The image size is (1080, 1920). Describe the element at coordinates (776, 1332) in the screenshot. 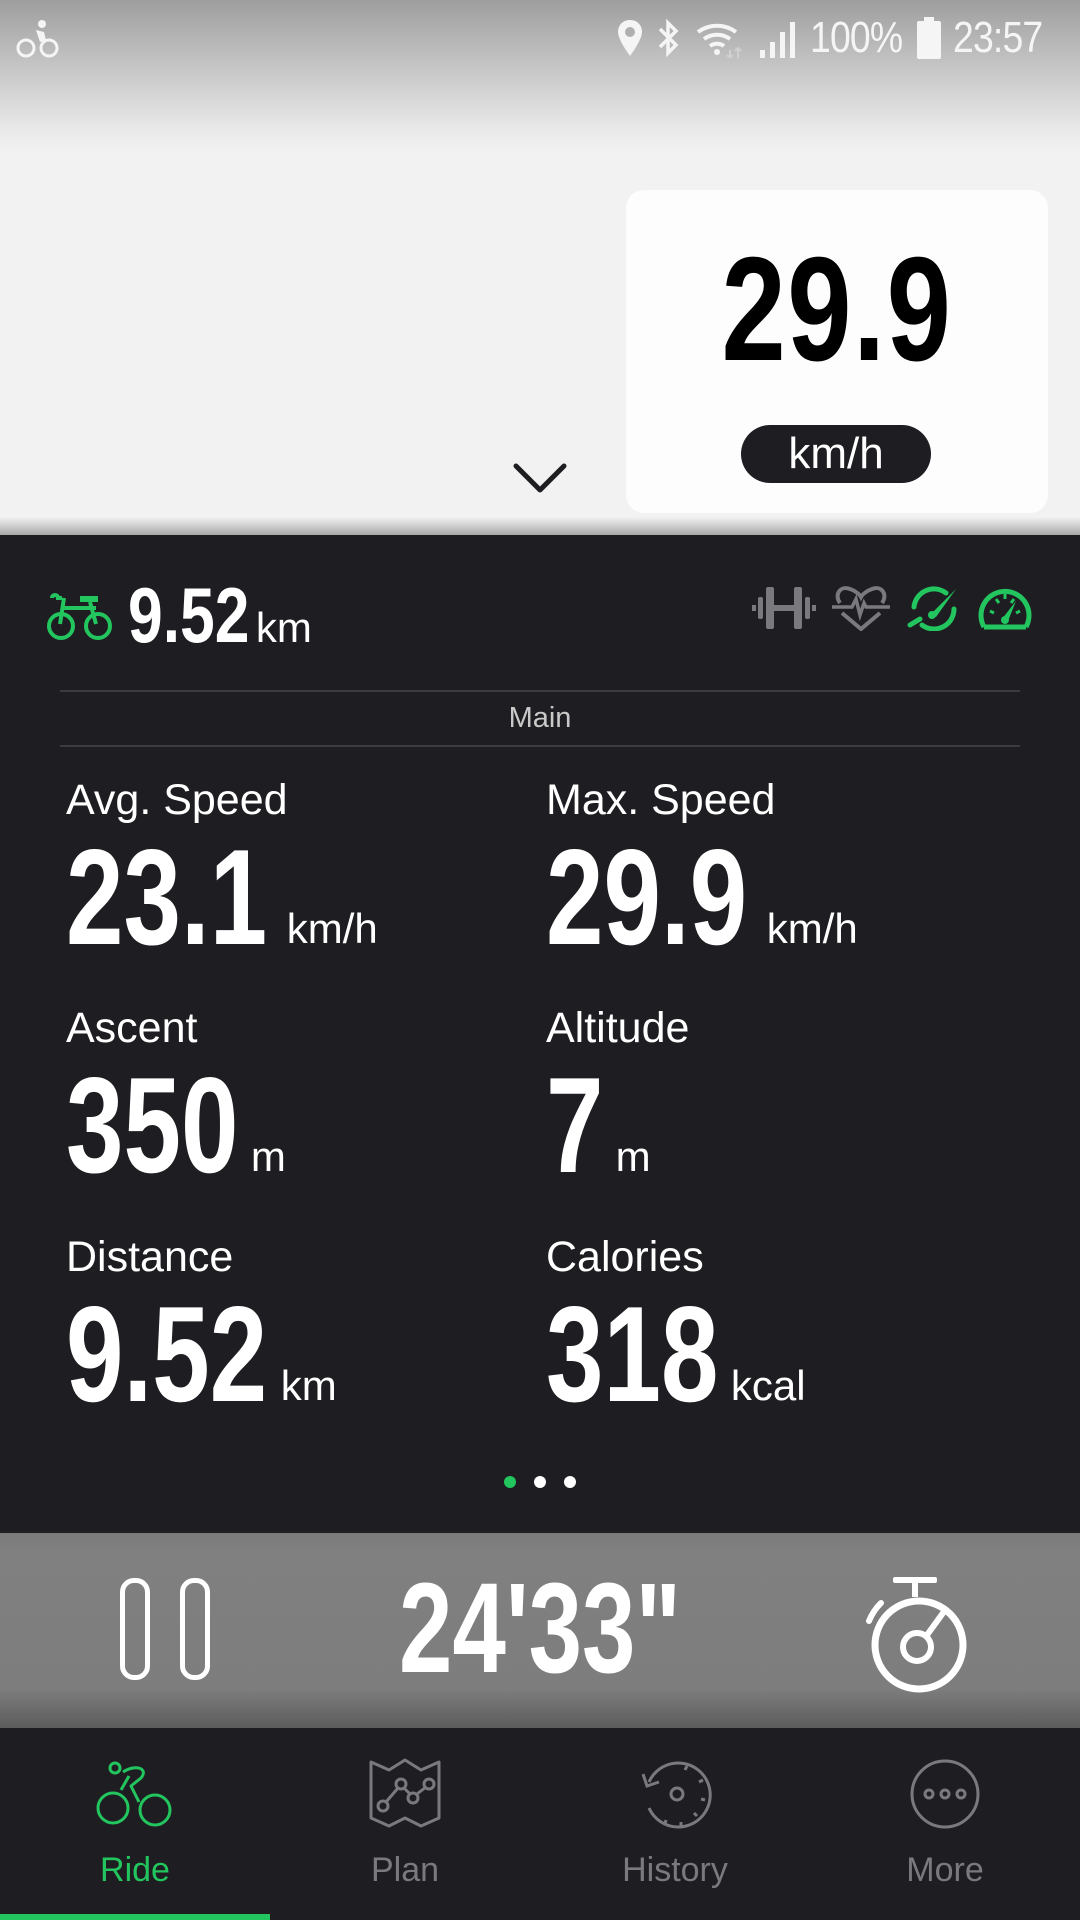

I see `metric-calories: Calories 318 kcal` at that location.